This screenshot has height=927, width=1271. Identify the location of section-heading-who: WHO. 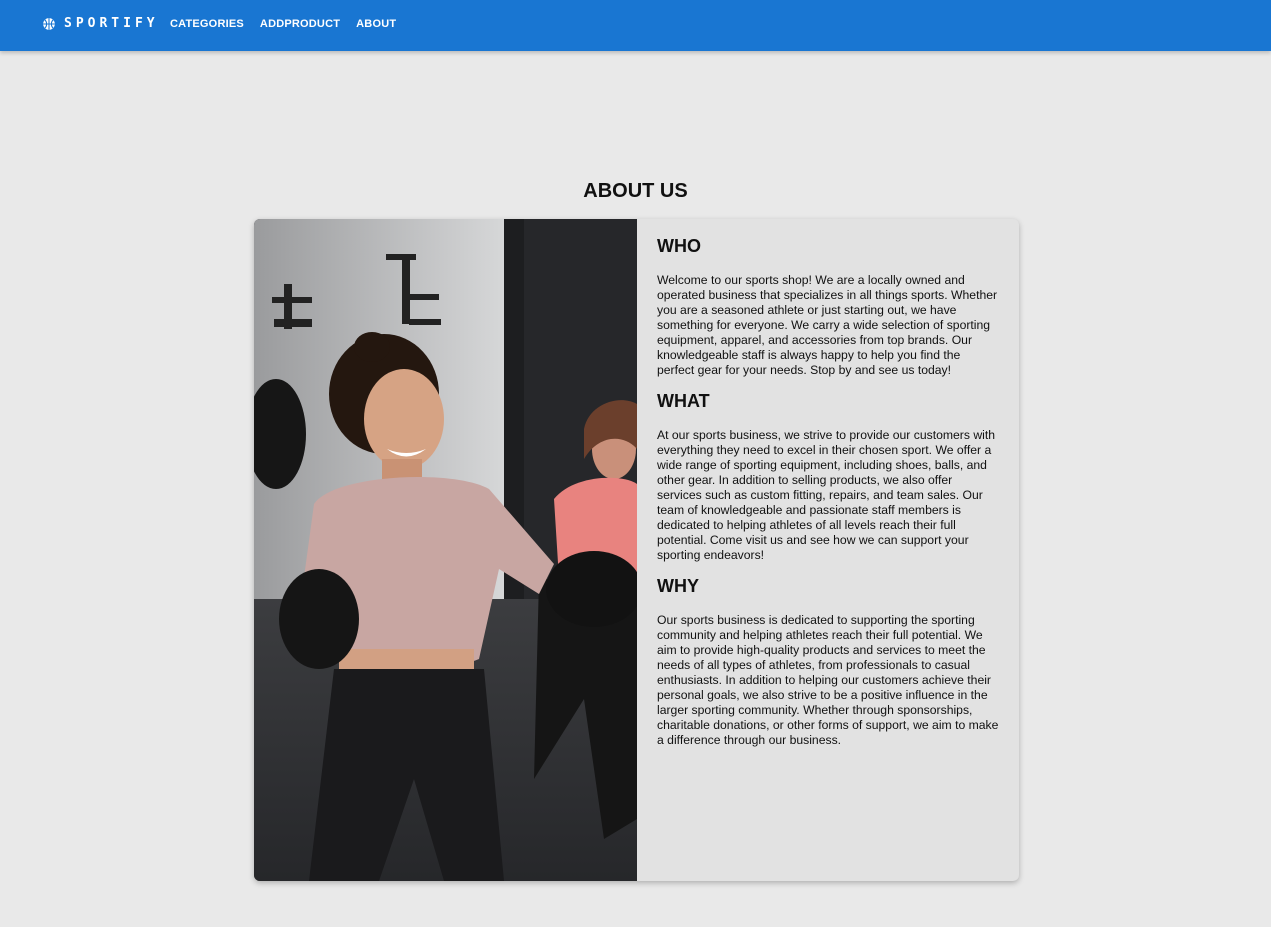
(679, 246).